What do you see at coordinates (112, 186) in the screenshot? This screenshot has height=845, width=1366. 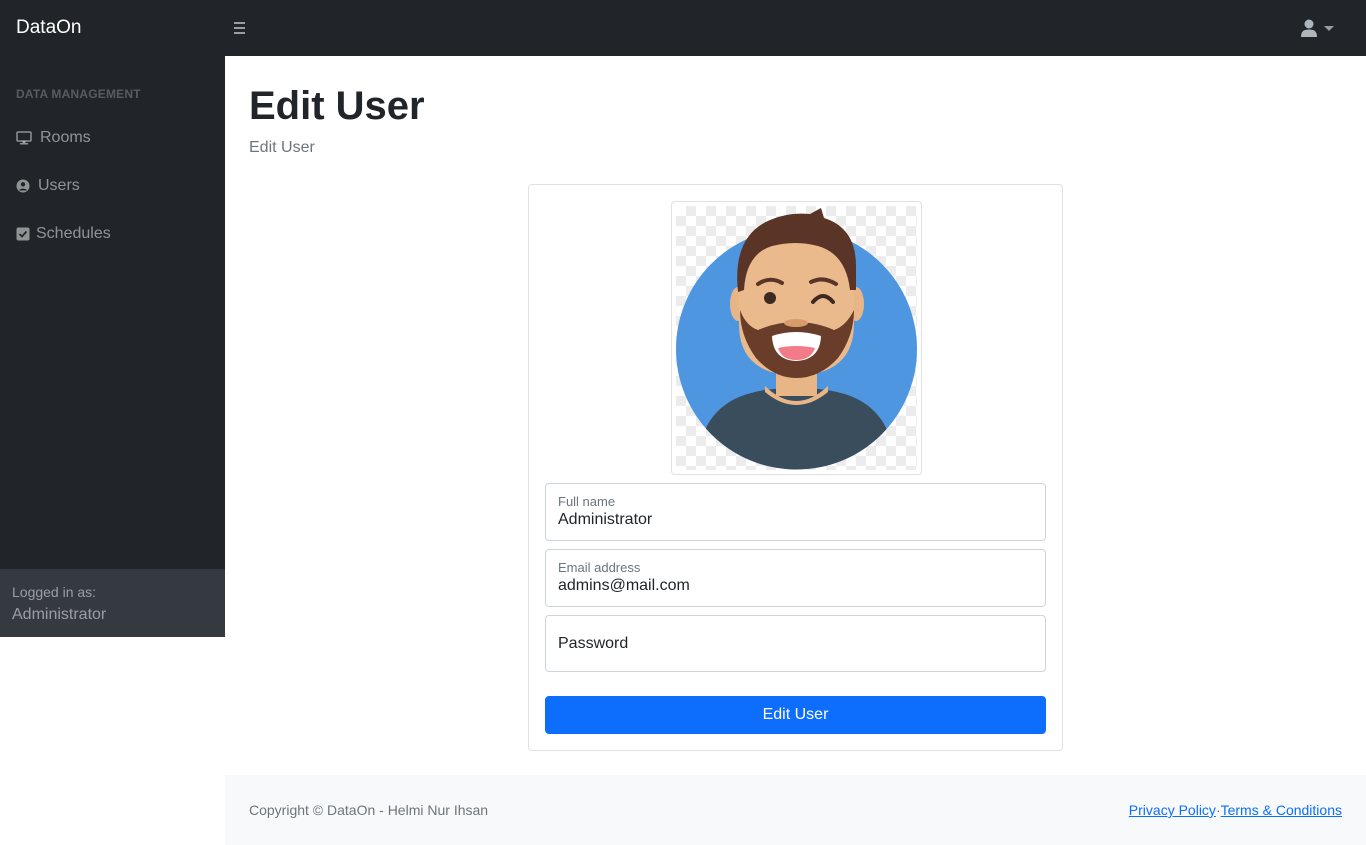 I see `sidebar-item-users: Users` at bounding box center [112, 186].